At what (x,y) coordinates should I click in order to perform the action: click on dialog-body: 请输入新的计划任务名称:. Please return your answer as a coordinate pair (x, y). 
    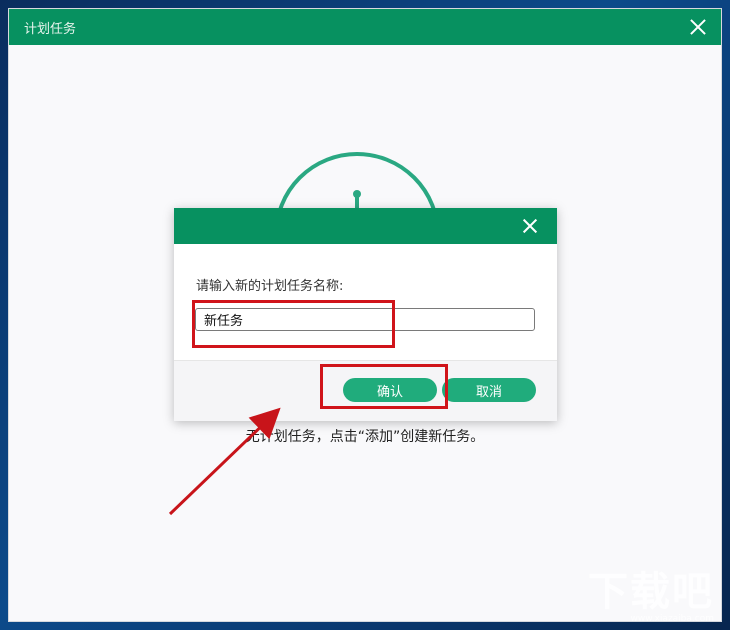
    Looking at the image, I should click on (365, 302).